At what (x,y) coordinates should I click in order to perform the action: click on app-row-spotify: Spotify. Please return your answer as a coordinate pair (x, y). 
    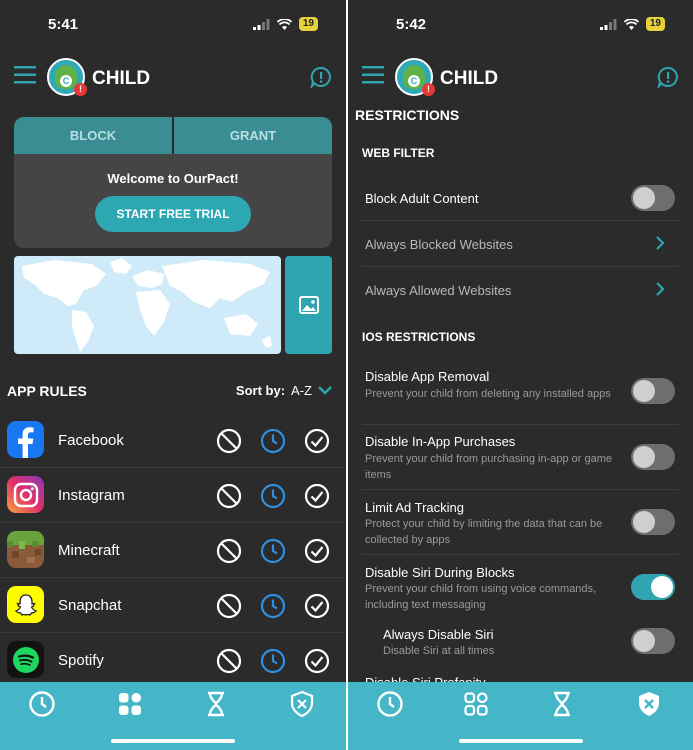
    Looking at the image, I should click on (173, 660).